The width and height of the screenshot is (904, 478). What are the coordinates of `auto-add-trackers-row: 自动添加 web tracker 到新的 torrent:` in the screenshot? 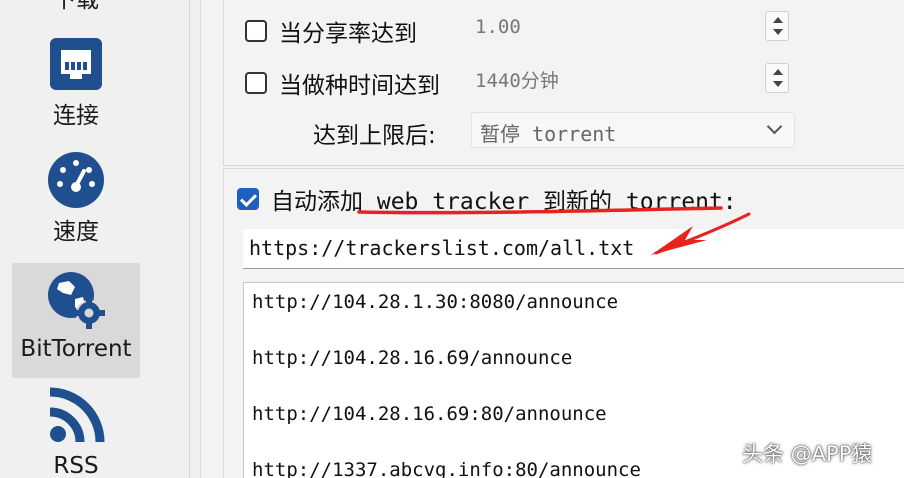 It's located at (487, 199).